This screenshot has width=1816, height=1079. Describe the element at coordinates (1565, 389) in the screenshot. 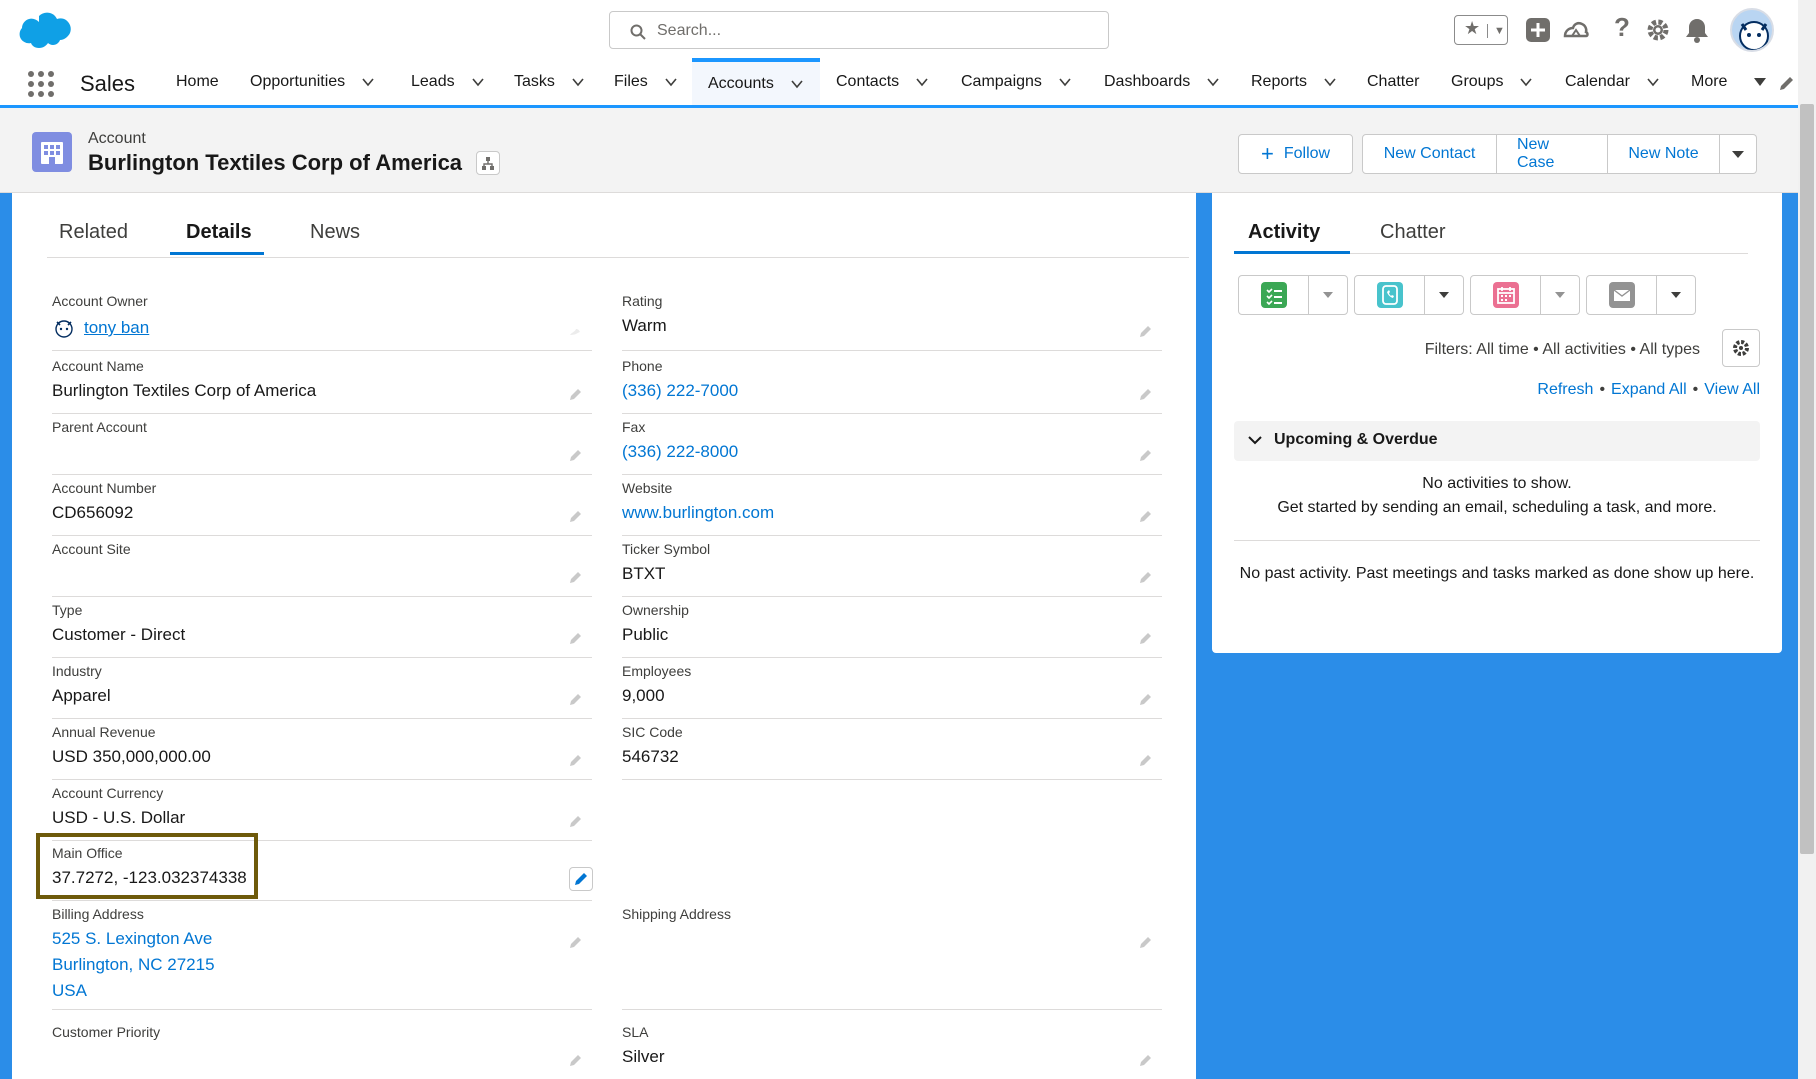

I see `refresh-link: Refresh` at that location.